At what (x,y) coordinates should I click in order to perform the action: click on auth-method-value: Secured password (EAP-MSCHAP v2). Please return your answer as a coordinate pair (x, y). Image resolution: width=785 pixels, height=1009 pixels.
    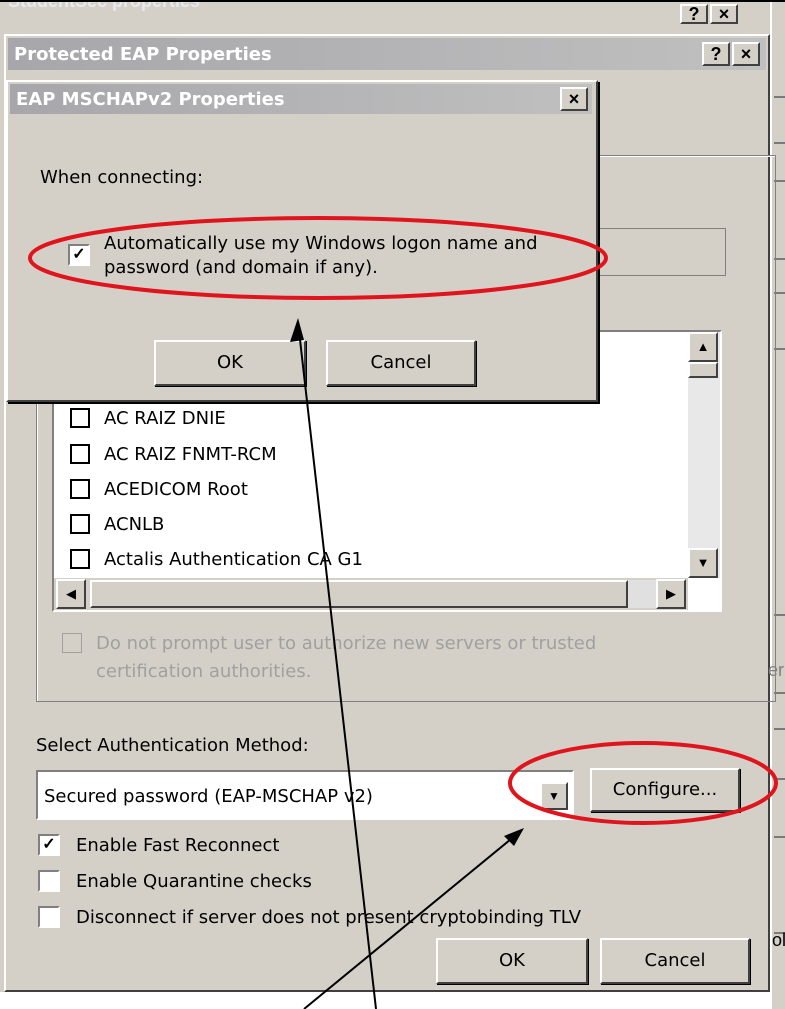
    Looking at the image, I should click on (208, 796).